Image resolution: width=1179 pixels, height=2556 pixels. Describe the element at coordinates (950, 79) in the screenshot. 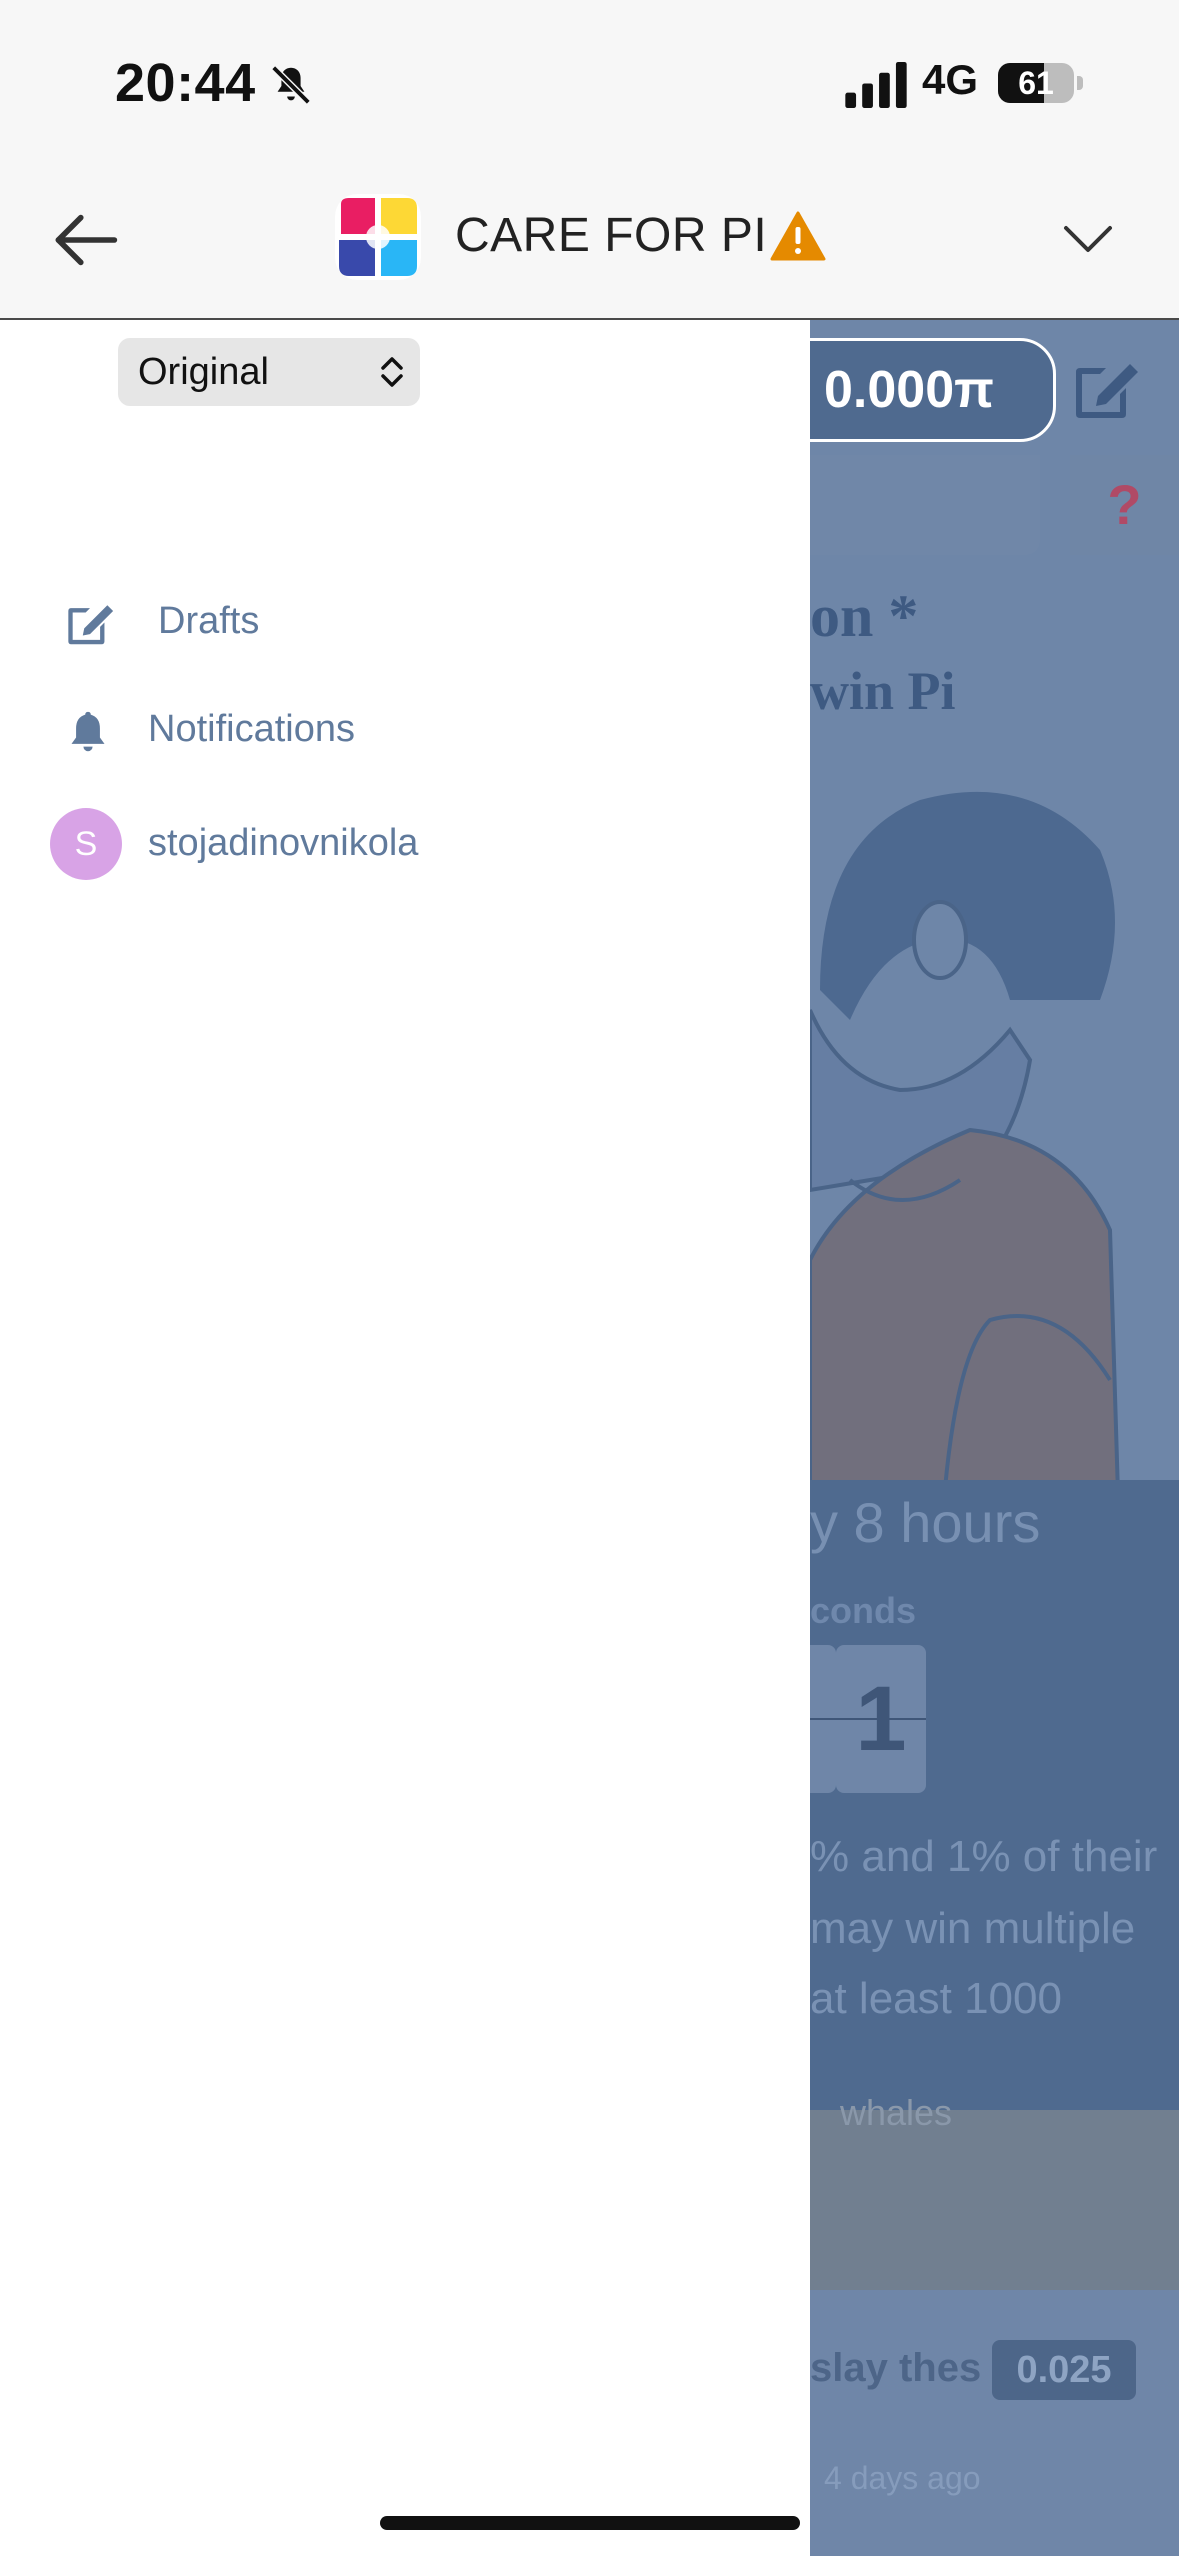

I see `network-type: 4G` at that location.